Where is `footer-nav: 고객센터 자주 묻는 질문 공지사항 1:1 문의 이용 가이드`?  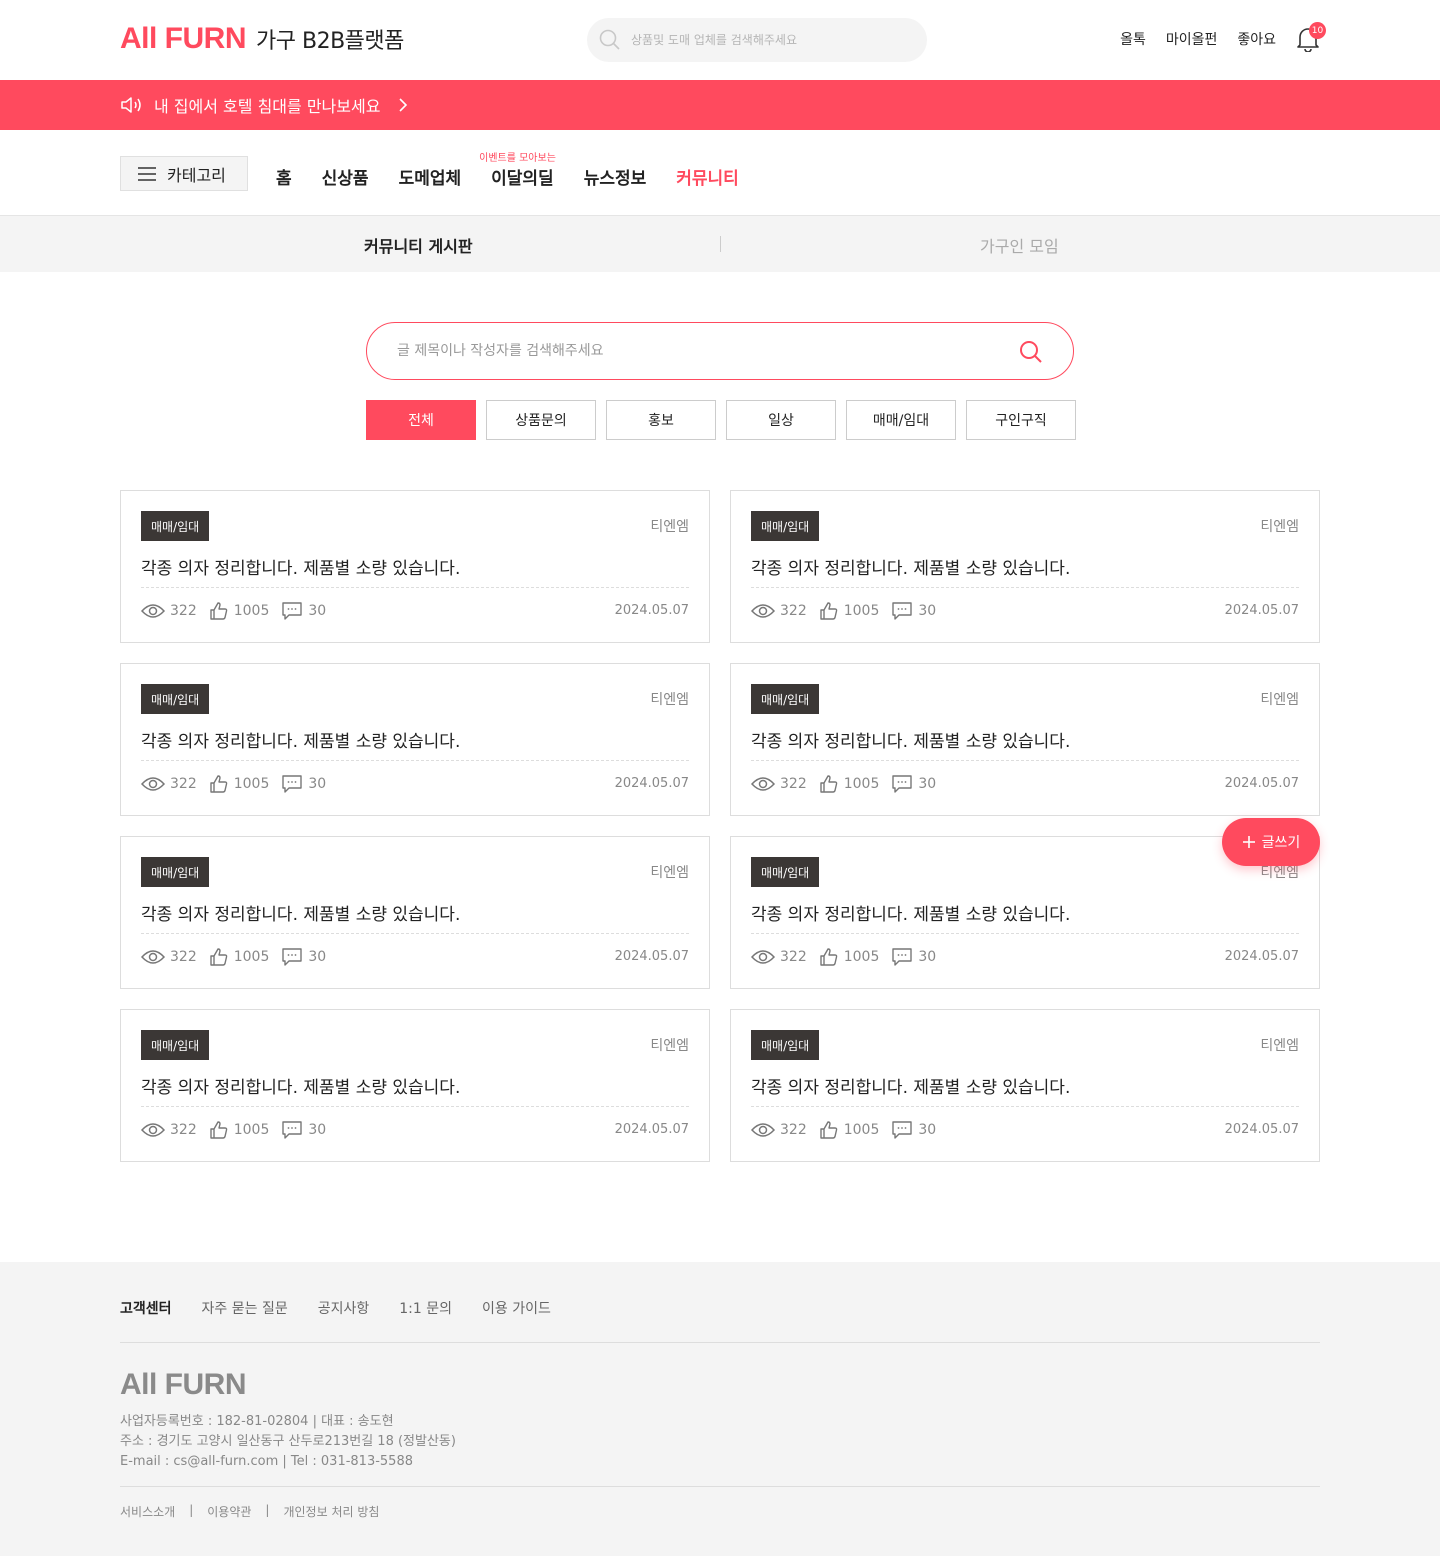 footer-nav: 고객센터 자주 묻는 질문 공지사항 1:1 문의 이용 가이드 is located at coordinates (335, 1308).